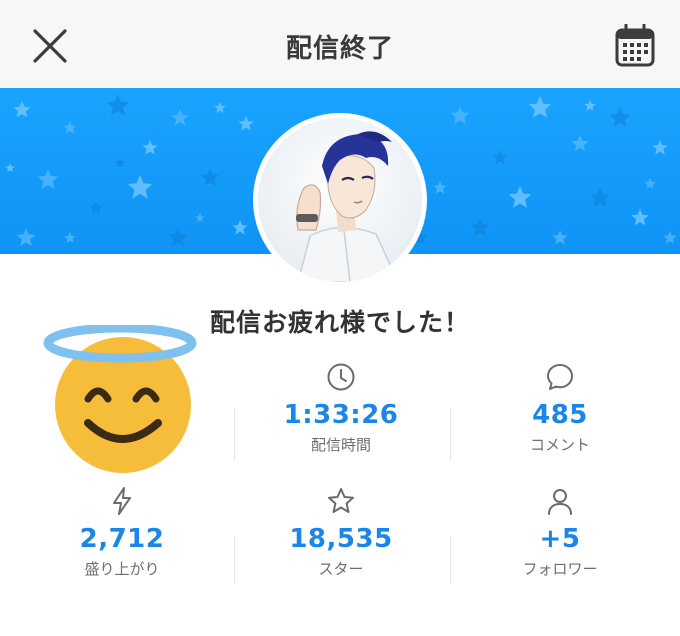 The image size is (680, 636). I want to click on avatar, so click(340, 200).